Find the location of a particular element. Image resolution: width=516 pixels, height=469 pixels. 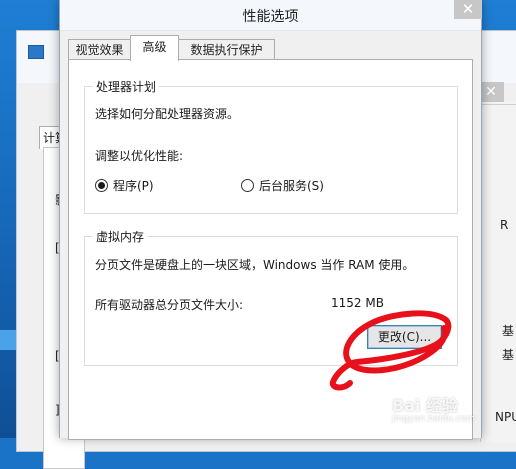

optimize-label: 调整以优化性能: is located at coordinates (139, 156).